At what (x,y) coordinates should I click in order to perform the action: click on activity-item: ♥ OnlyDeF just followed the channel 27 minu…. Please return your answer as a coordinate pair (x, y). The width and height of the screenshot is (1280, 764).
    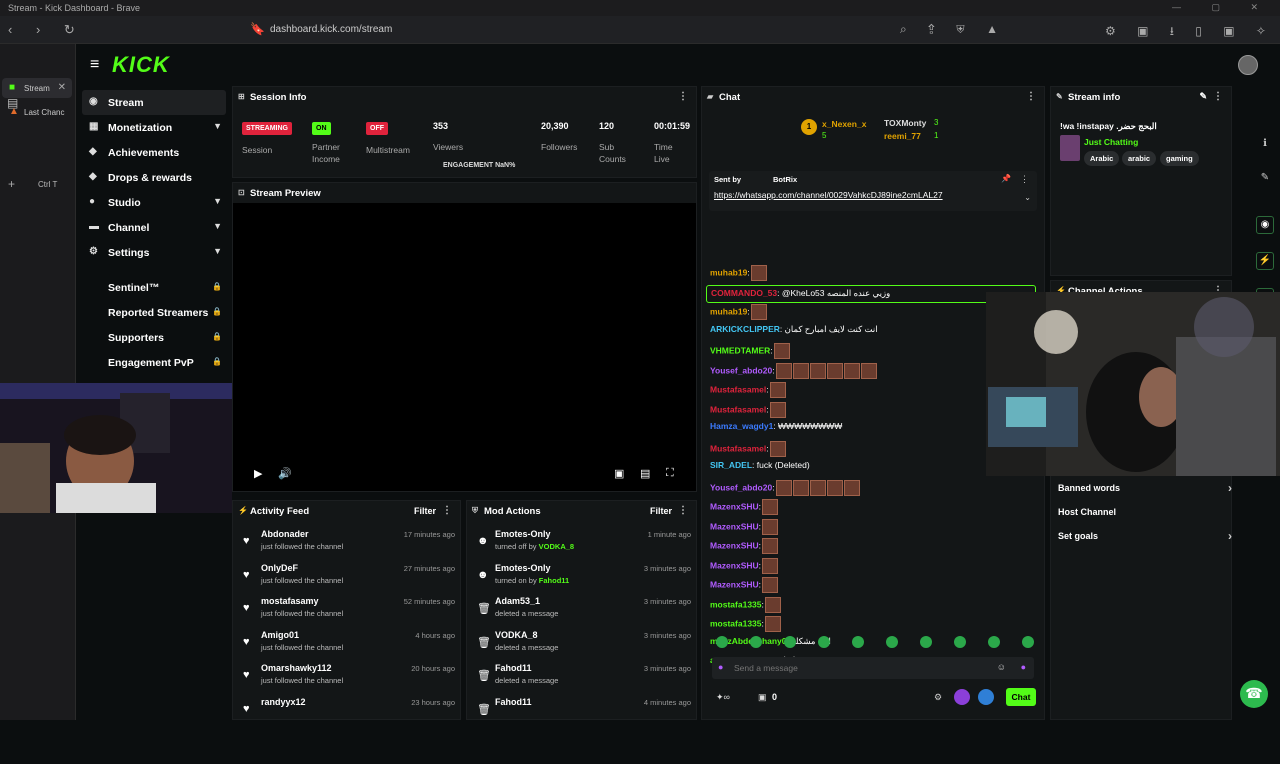
    Looking at the image, I should click on (347, 579).